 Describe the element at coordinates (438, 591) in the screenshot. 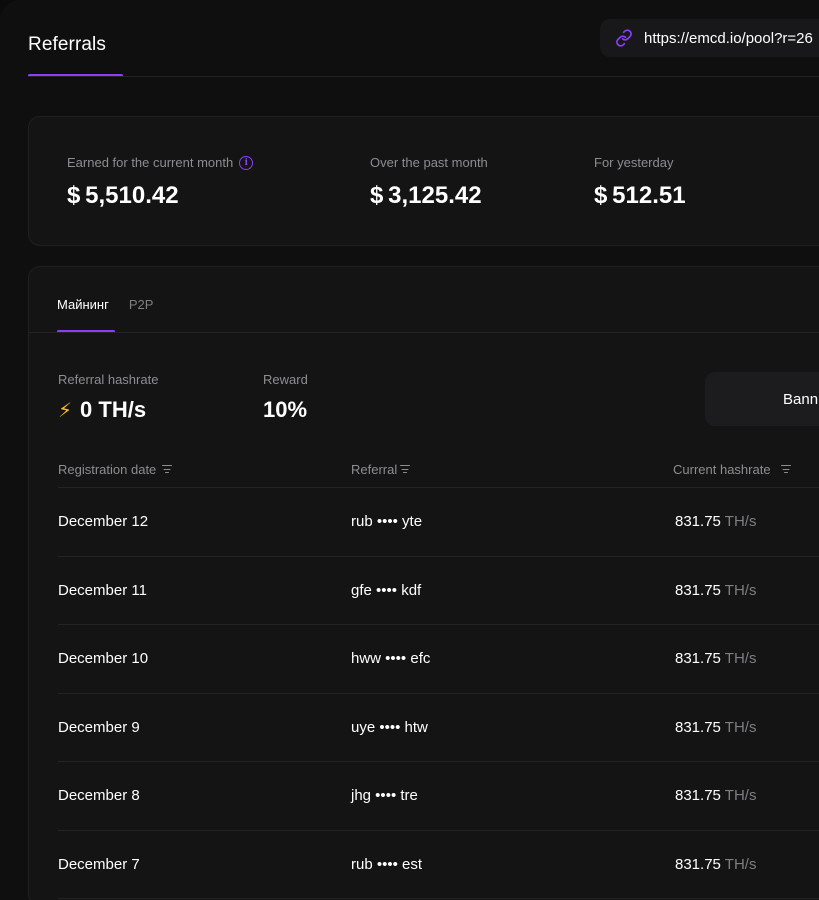

I see `table-row: December 11 gfe •••• kdf 831.75 TH/s` at that location.